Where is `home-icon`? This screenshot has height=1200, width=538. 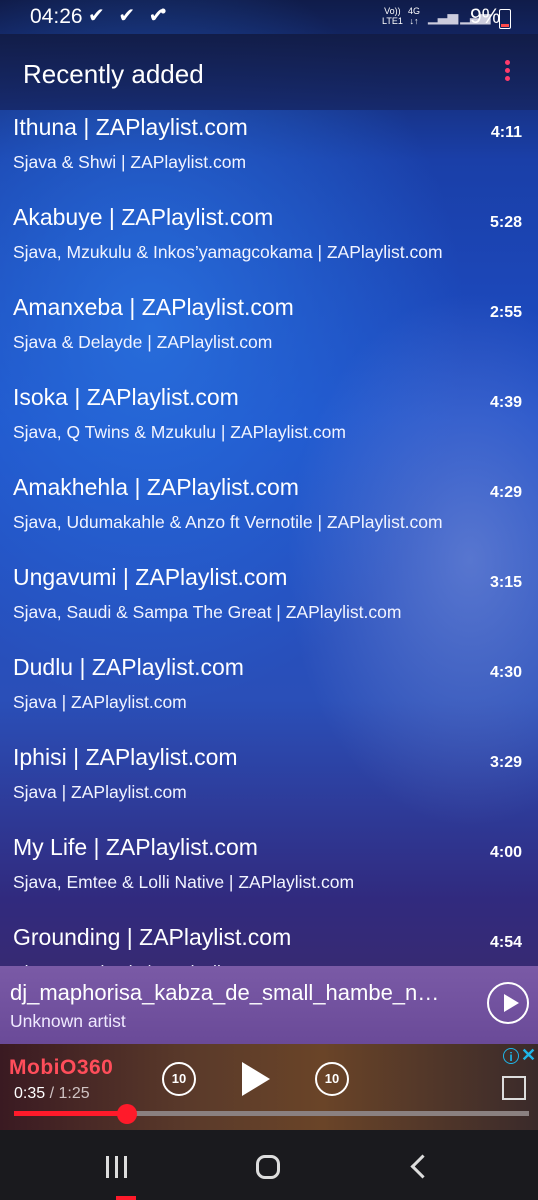
home-icon is located at coordinates (268, 1167).